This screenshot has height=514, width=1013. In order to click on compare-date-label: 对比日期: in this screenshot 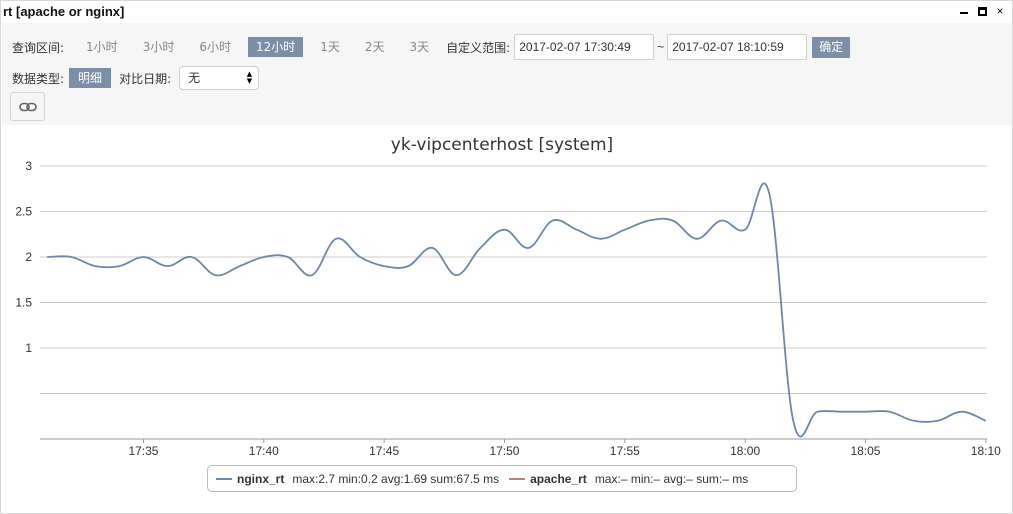, I will do `click(145, 78)`.